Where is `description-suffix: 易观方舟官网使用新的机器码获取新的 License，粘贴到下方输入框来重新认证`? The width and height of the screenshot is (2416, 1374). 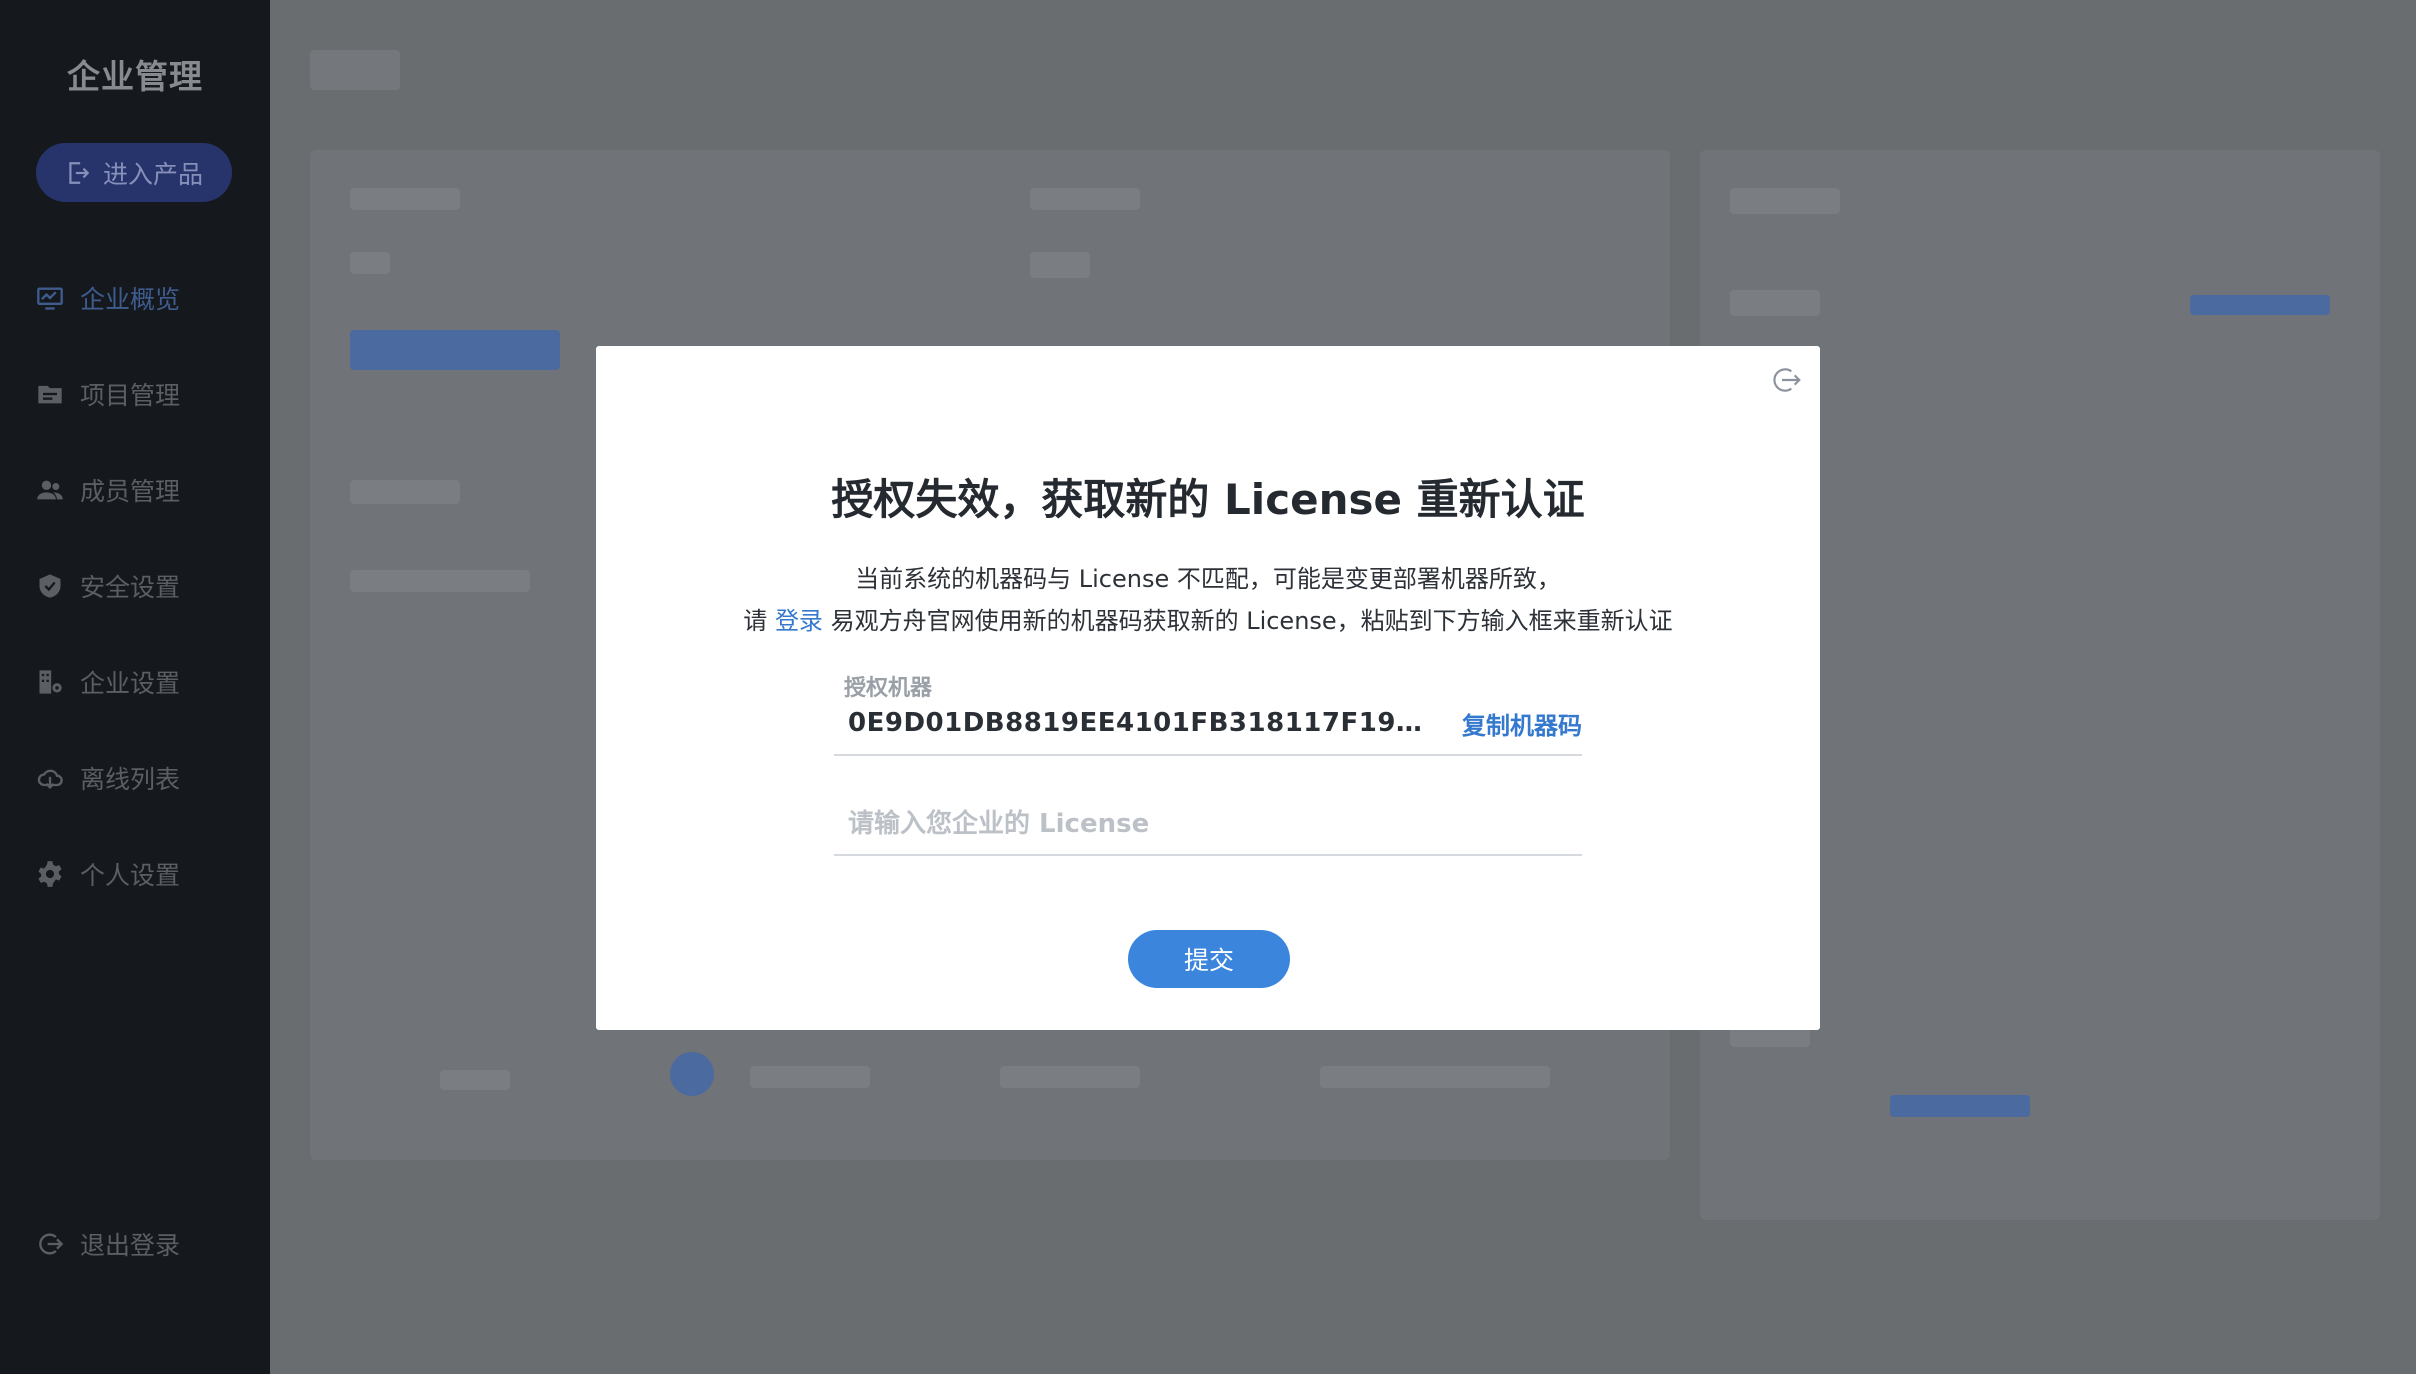
description-suffix: 易观方舟官网使用新的机器码获取新的 License，粘贴到下方输入框来重新认证 is located at coordinates (1247, 621).